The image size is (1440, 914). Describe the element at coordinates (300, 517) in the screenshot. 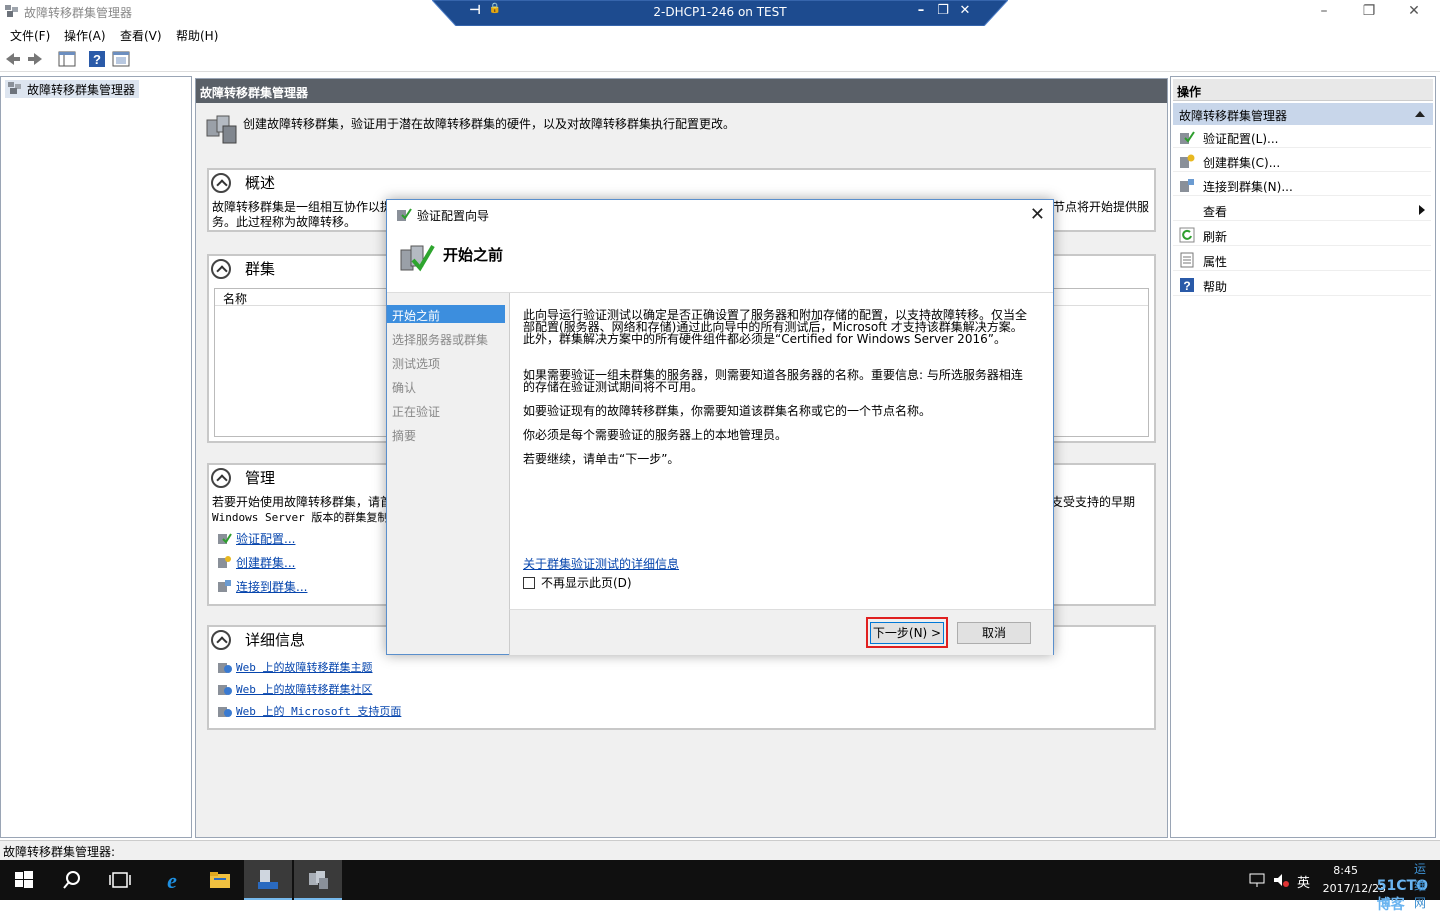

I see `manage-text-line2: Windows Server 版本的群集复制` at that location.